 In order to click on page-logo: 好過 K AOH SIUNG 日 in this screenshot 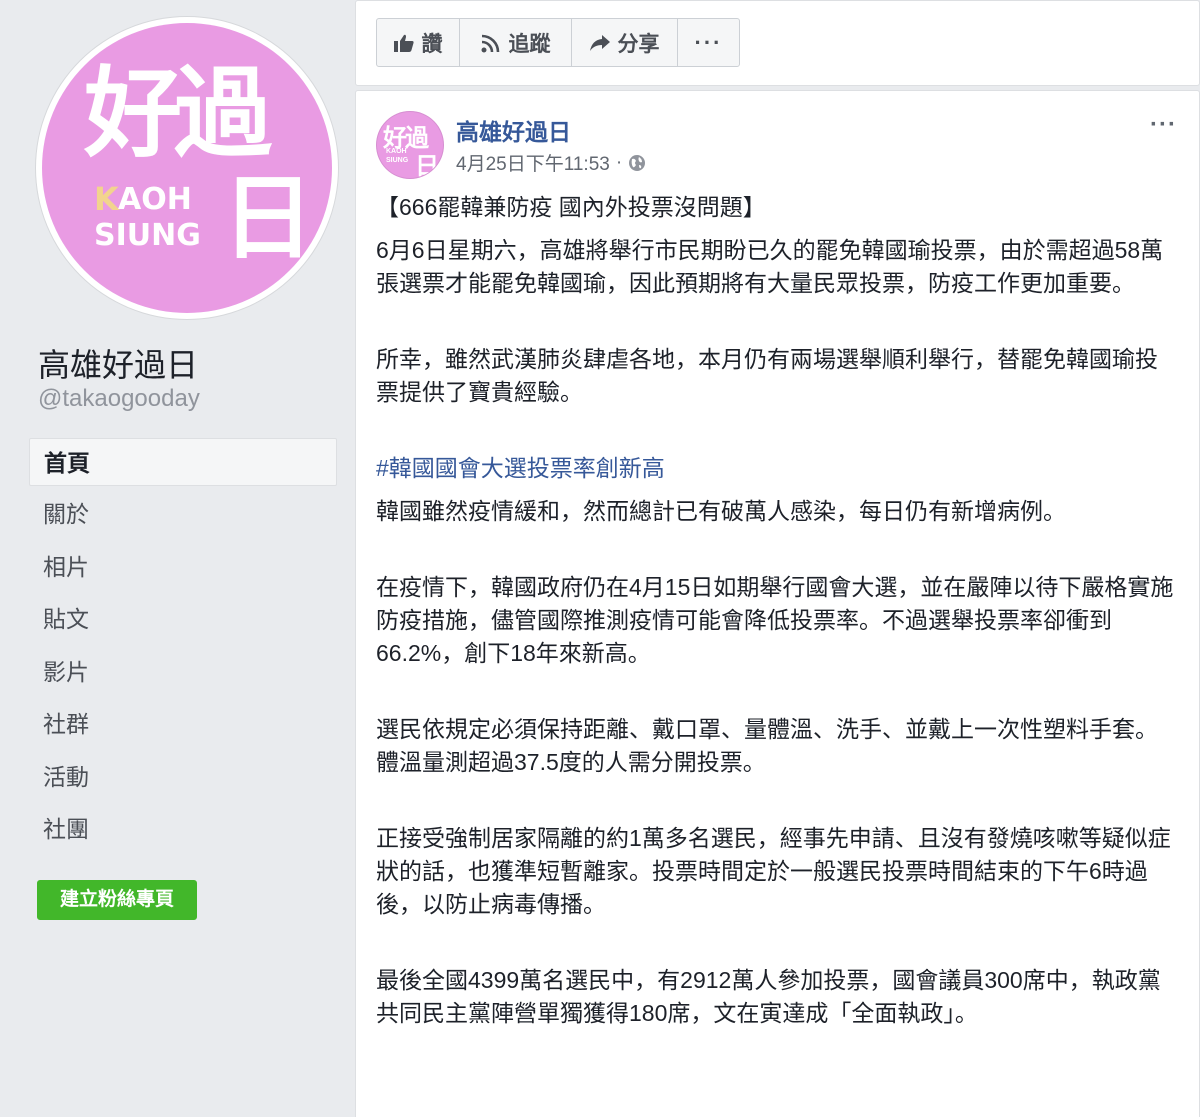, I will do `click(187, 168)`.